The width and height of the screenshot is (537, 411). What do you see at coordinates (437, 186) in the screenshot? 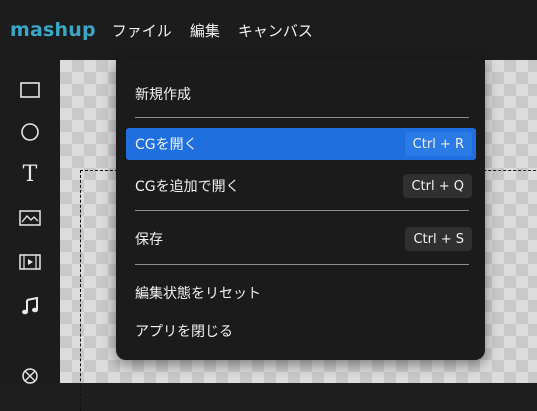
I see `shortcut-badge: Ctrl + Q` at bounding box center [437, 186].